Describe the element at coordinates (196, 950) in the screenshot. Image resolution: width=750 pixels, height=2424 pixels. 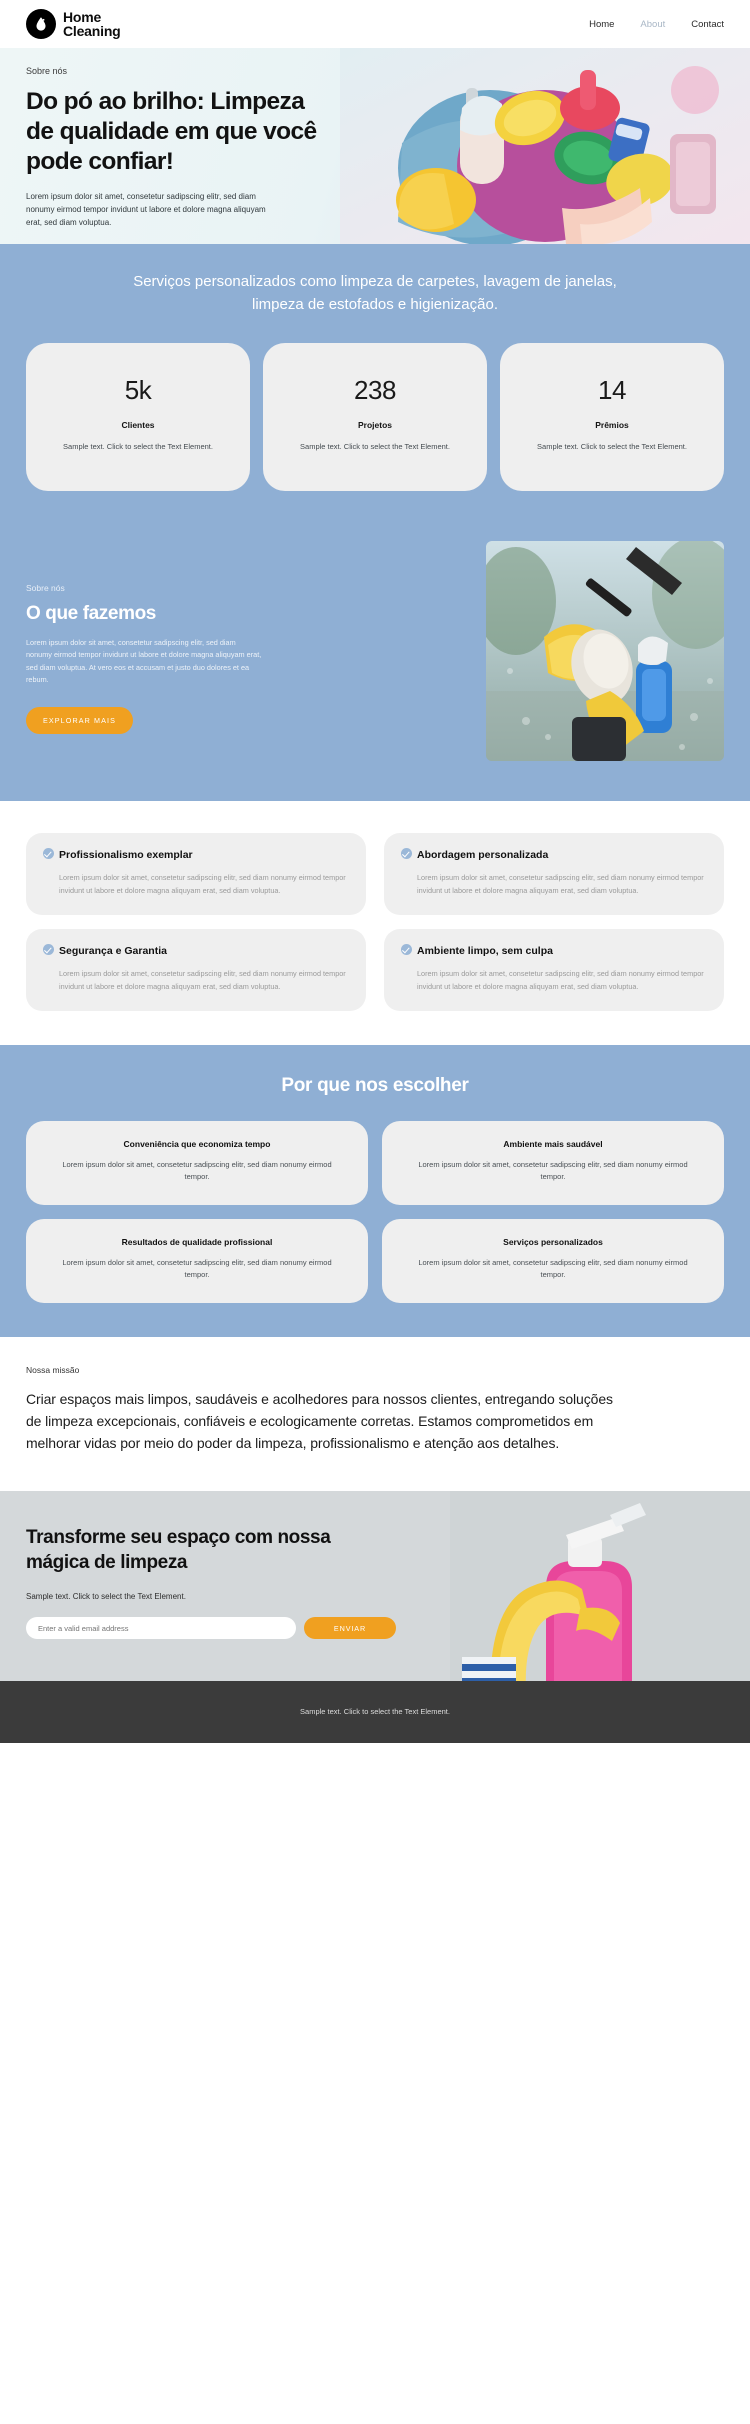
I see `feature-heading: Segurança e Garantia` at that location.